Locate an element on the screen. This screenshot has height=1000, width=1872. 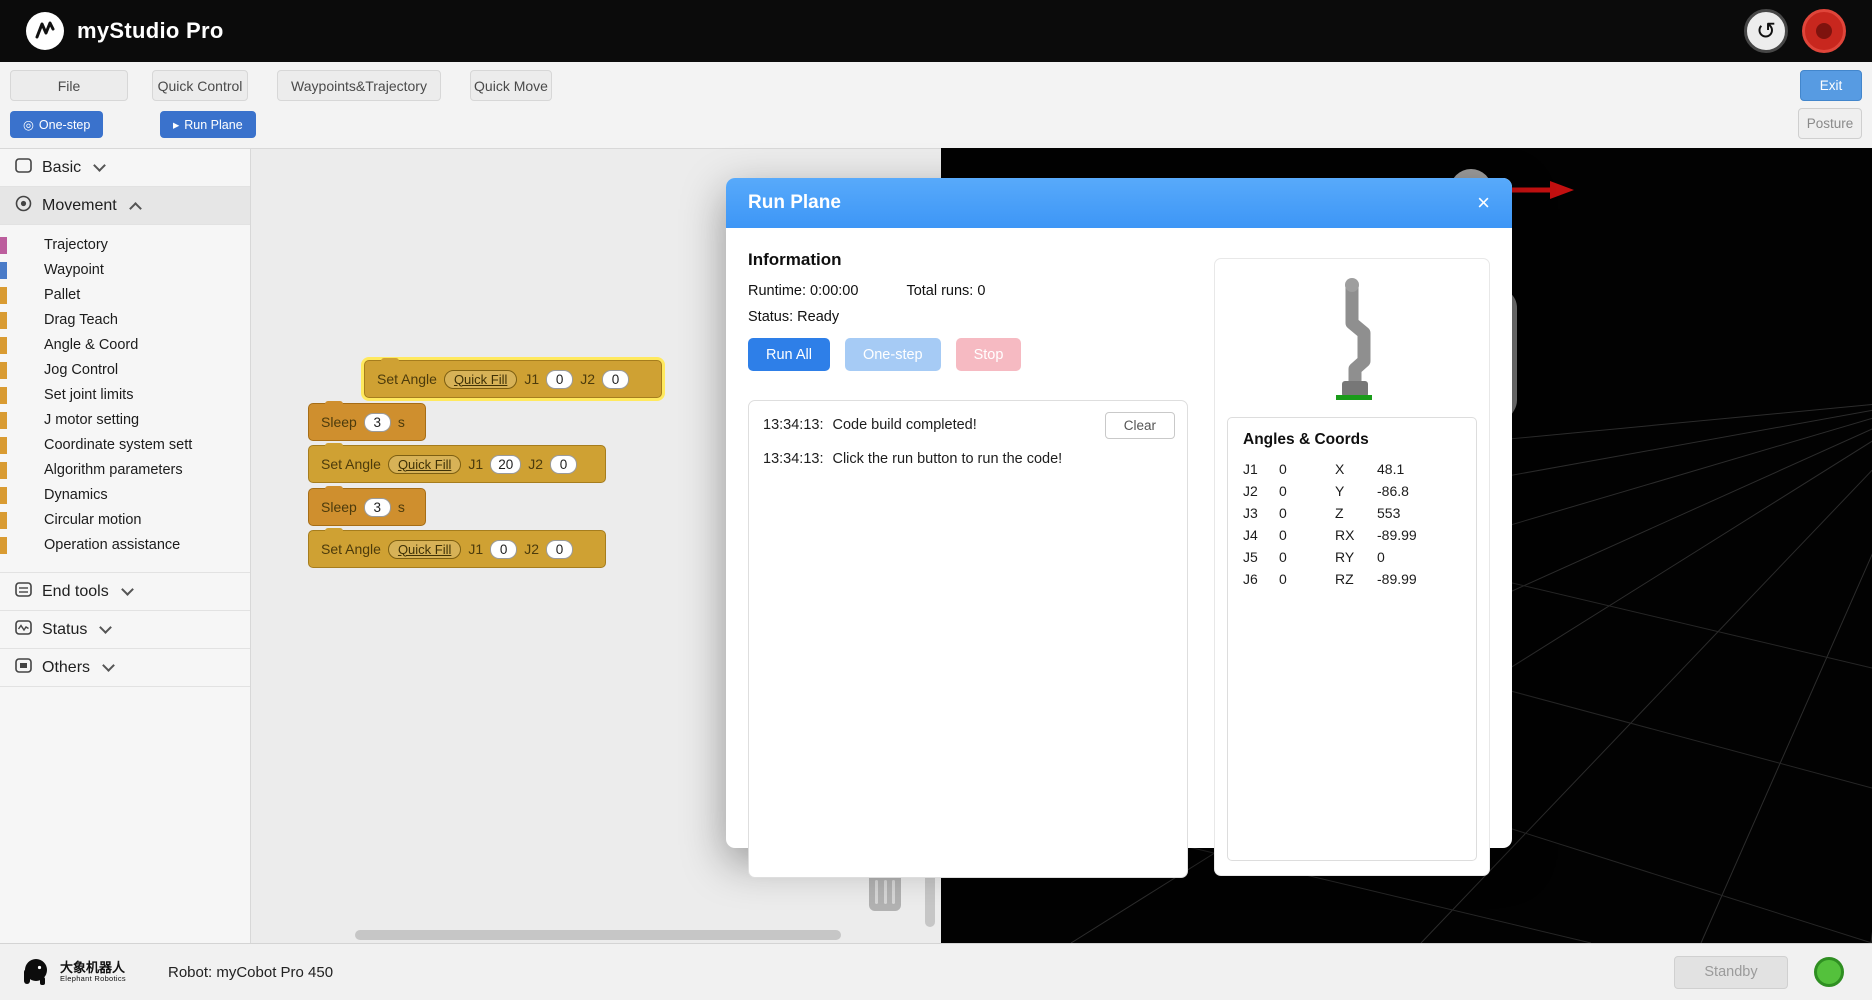
file-button: File is located at coordinates (69, 85).